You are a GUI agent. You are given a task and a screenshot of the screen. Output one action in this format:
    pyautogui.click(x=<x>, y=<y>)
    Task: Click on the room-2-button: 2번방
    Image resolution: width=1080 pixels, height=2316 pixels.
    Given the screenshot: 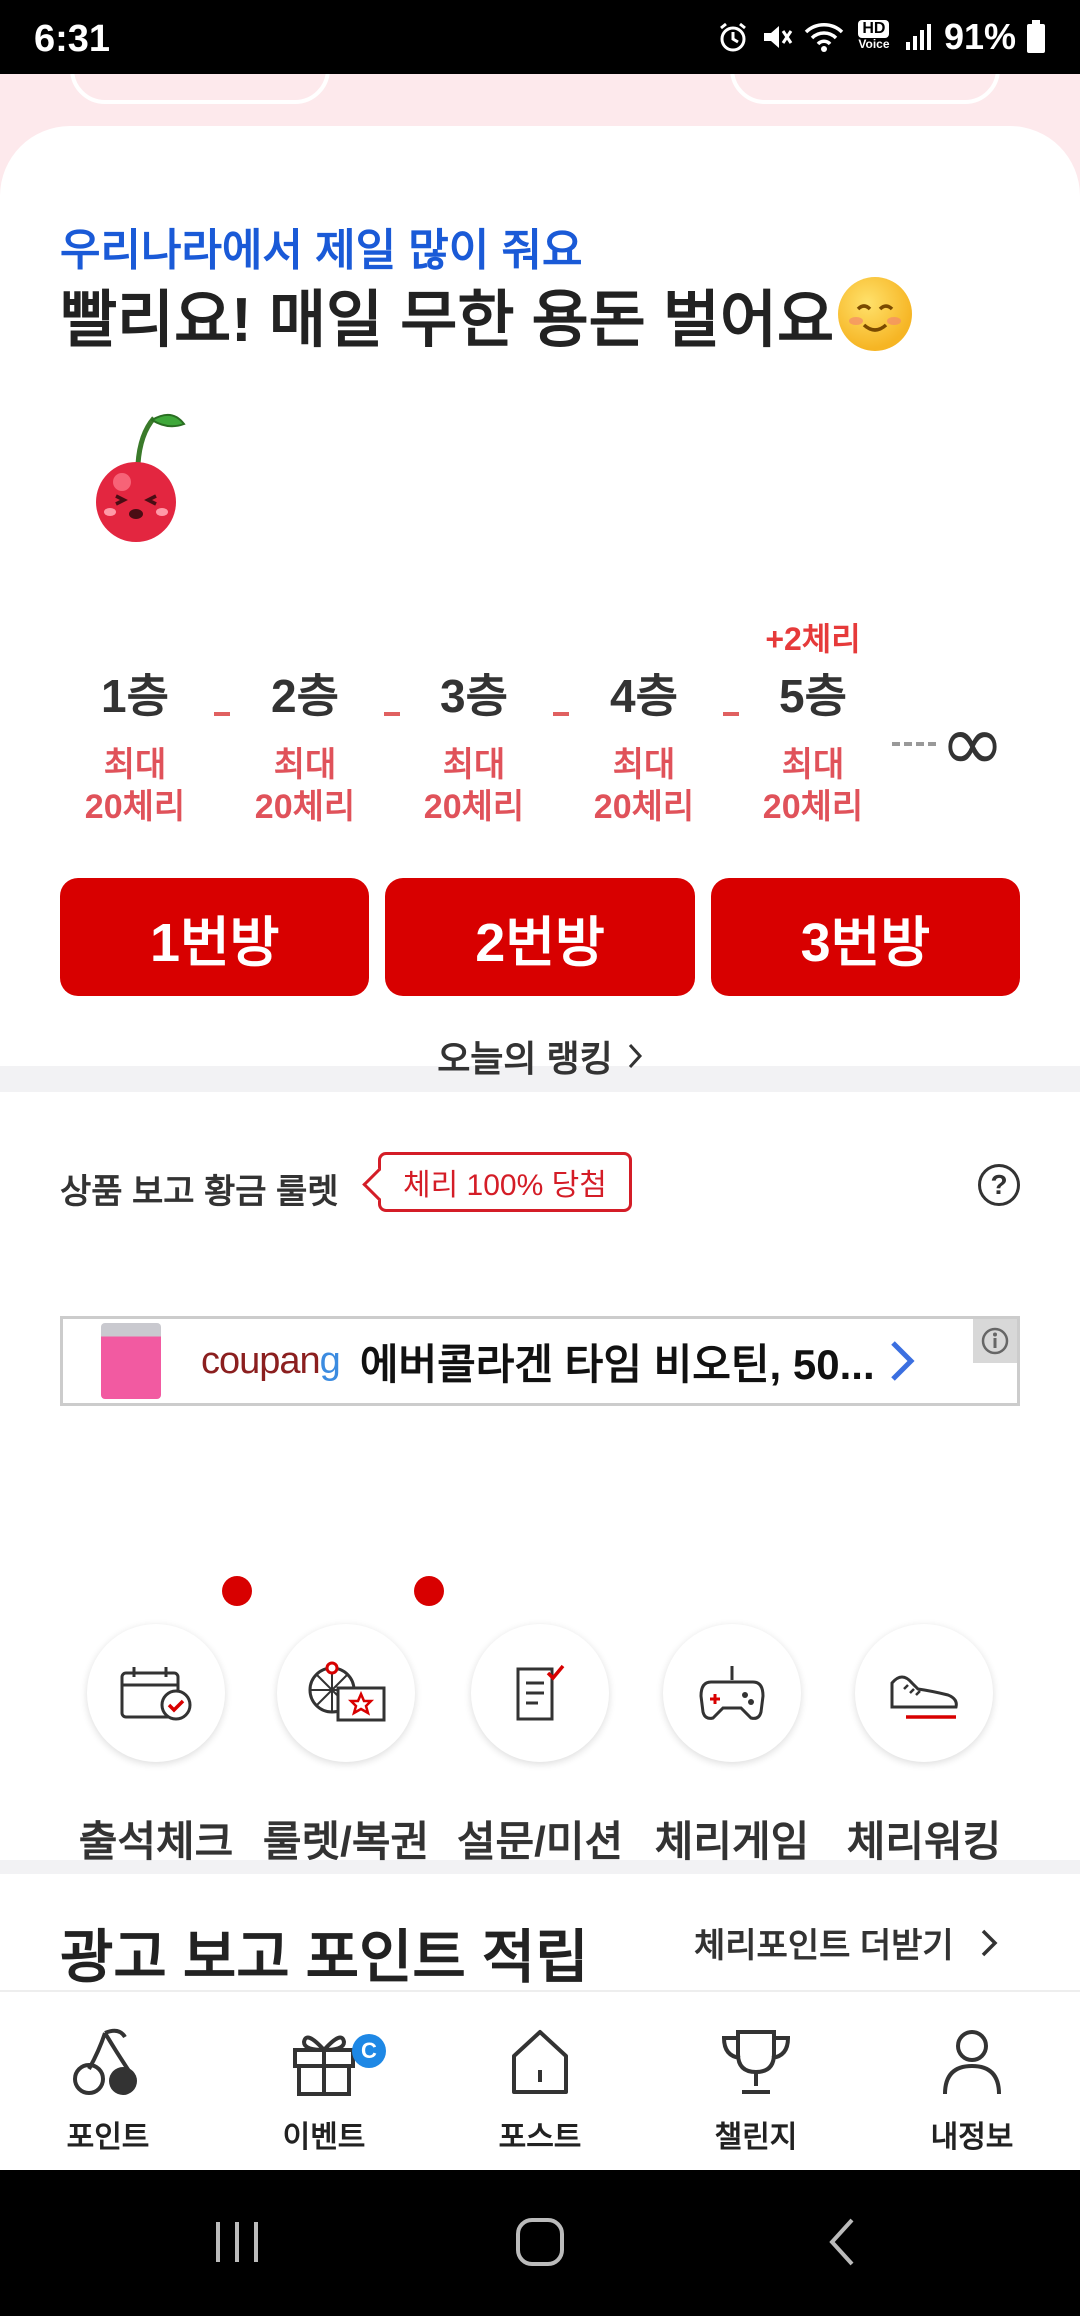 What is the action you would take?
    pyautogui.click(x=540, y=937)
    